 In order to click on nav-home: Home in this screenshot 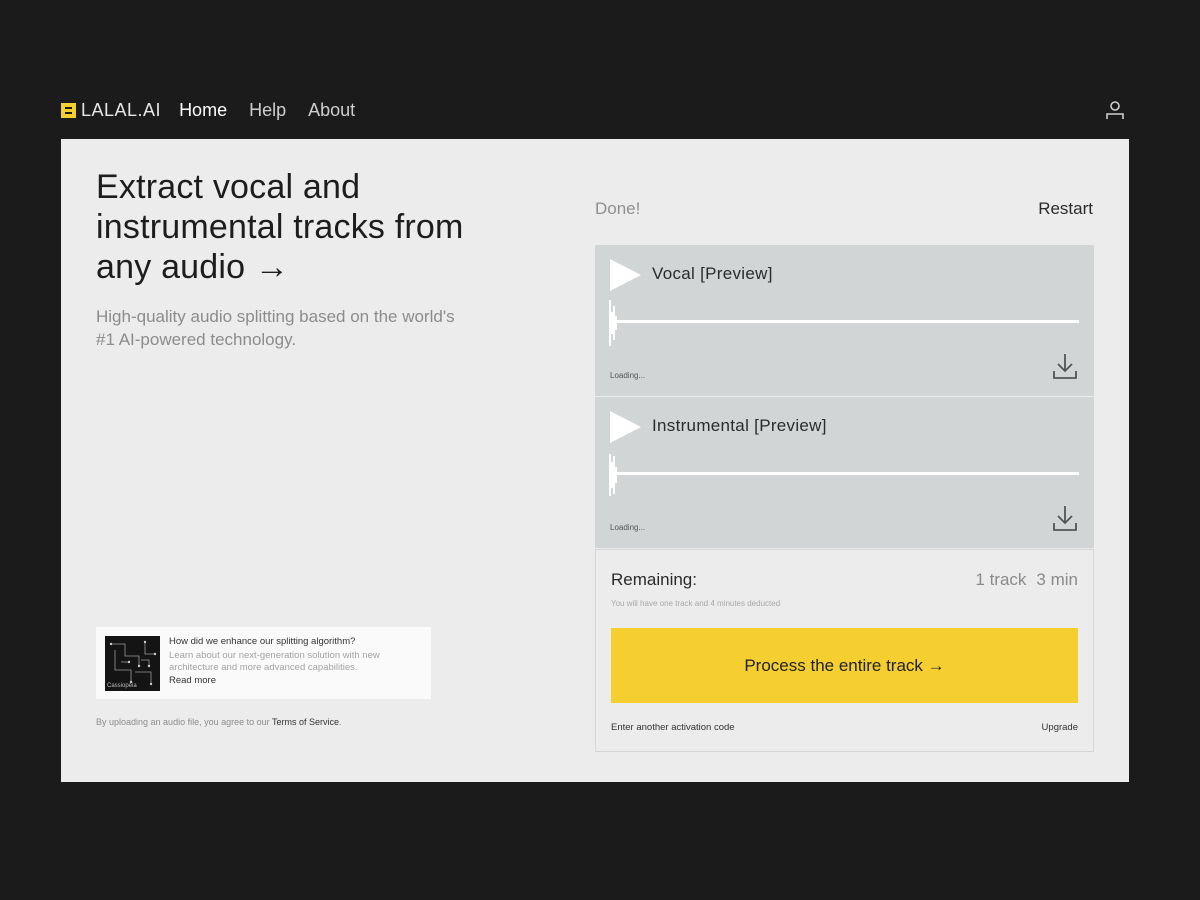, I will do `click(203, 110)`.